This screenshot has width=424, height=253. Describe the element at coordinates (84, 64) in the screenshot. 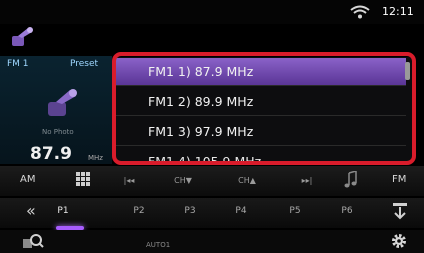

I see `preset-label: Preset` at that location.